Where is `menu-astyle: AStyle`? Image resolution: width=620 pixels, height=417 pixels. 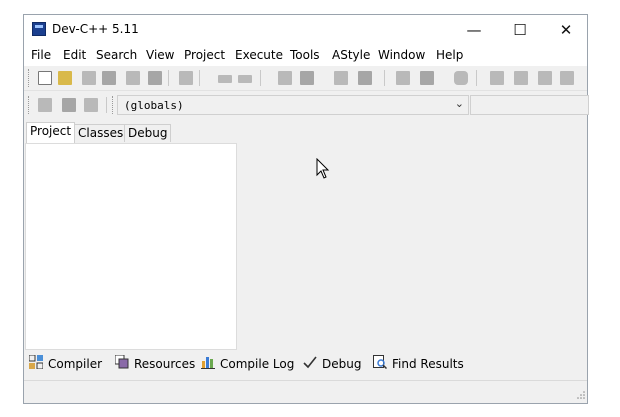
menu-astyle: AStyle is located at coordinates (351, 55).